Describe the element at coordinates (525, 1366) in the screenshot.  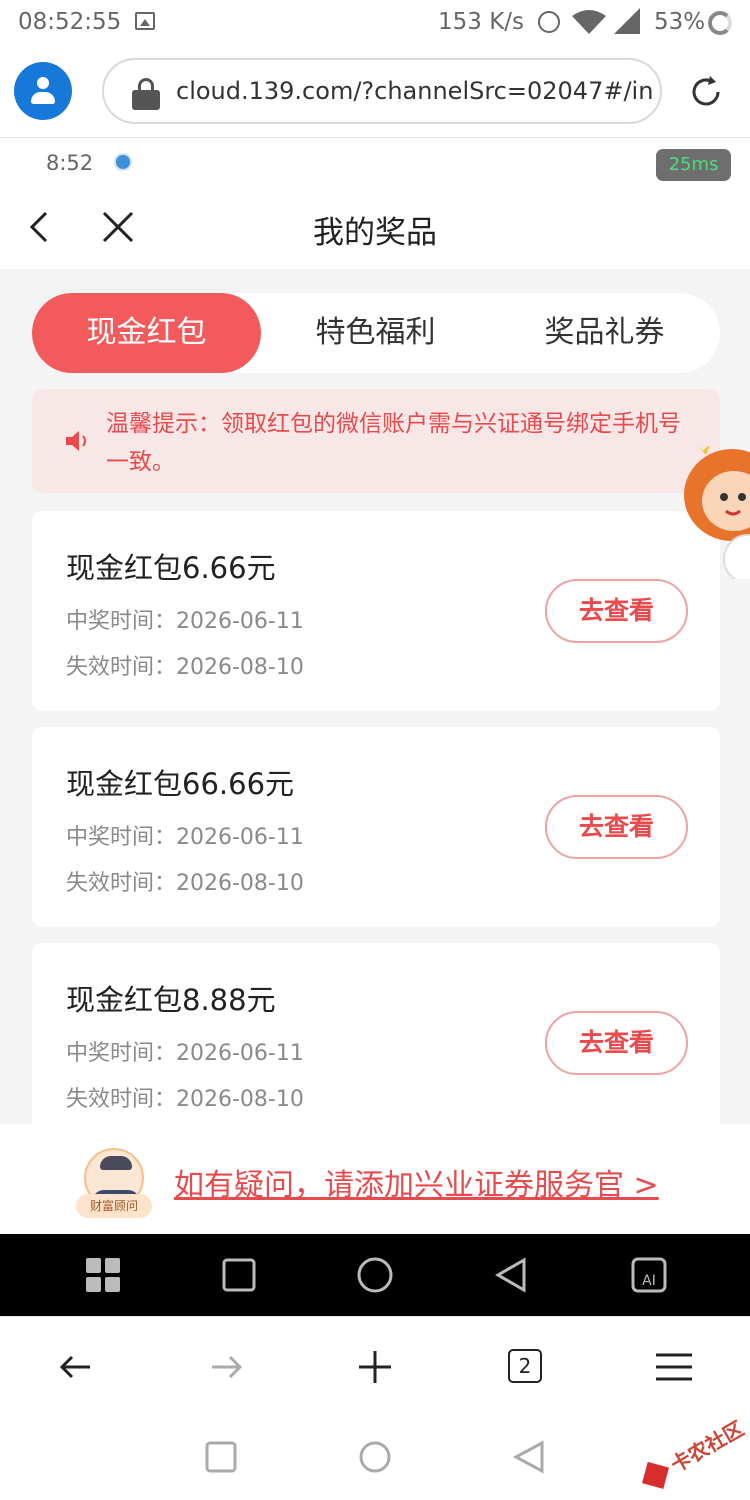
I see `tab-count-button: 2` at that location.